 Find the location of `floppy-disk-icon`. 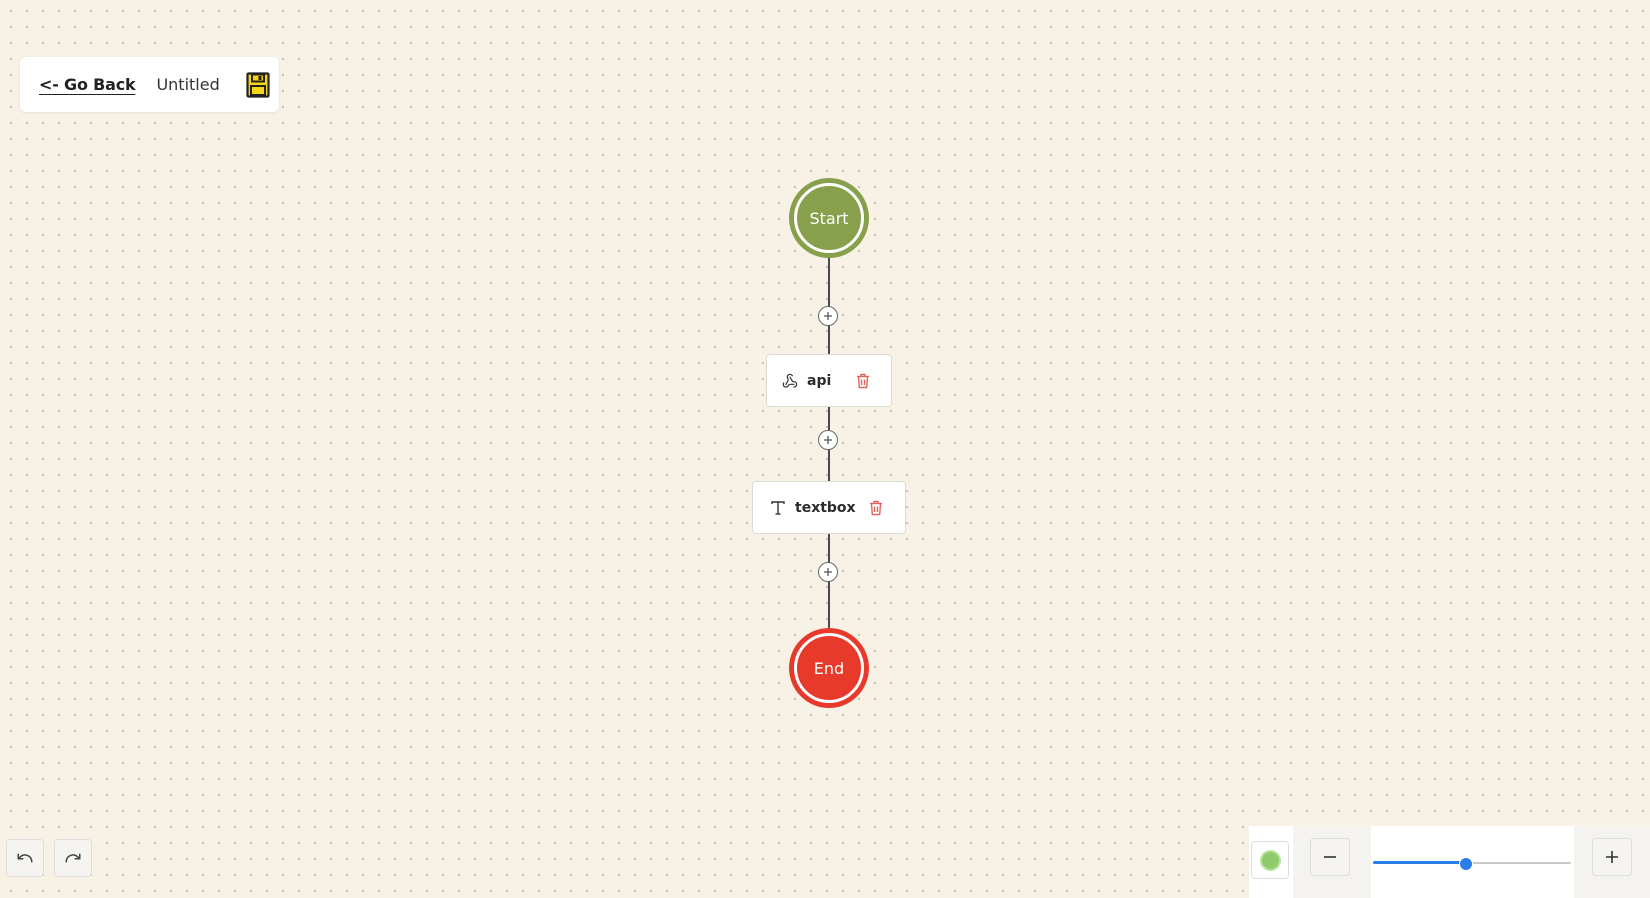

floppy-disk-icon is located at coordinates (258, 84).